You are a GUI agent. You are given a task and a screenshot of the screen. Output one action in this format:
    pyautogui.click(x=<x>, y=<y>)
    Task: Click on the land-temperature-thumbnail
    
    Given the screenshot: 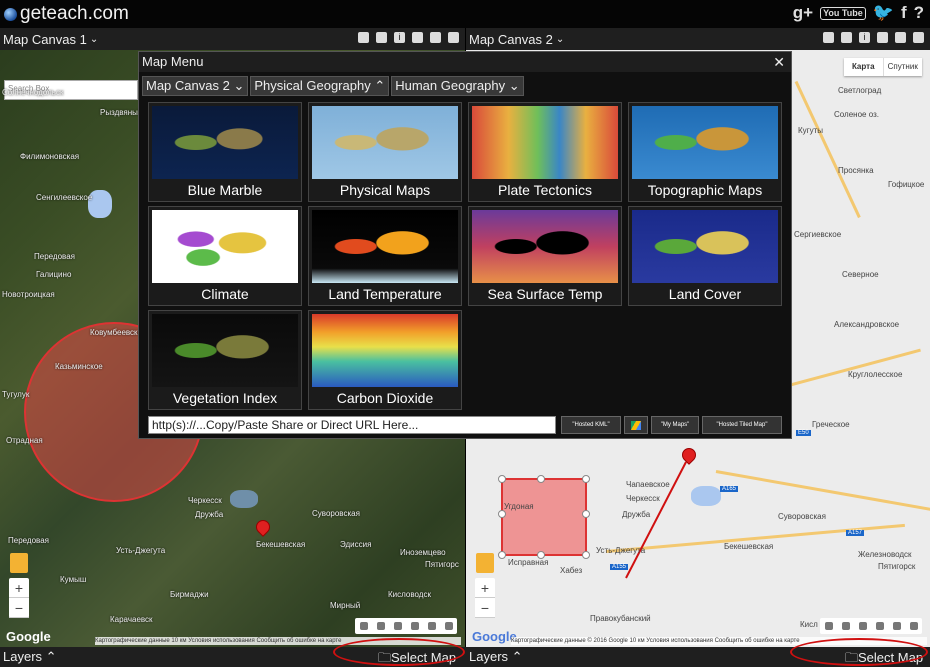 What is the action you would take?
    pyautogui.click(x=385, y=246)
    